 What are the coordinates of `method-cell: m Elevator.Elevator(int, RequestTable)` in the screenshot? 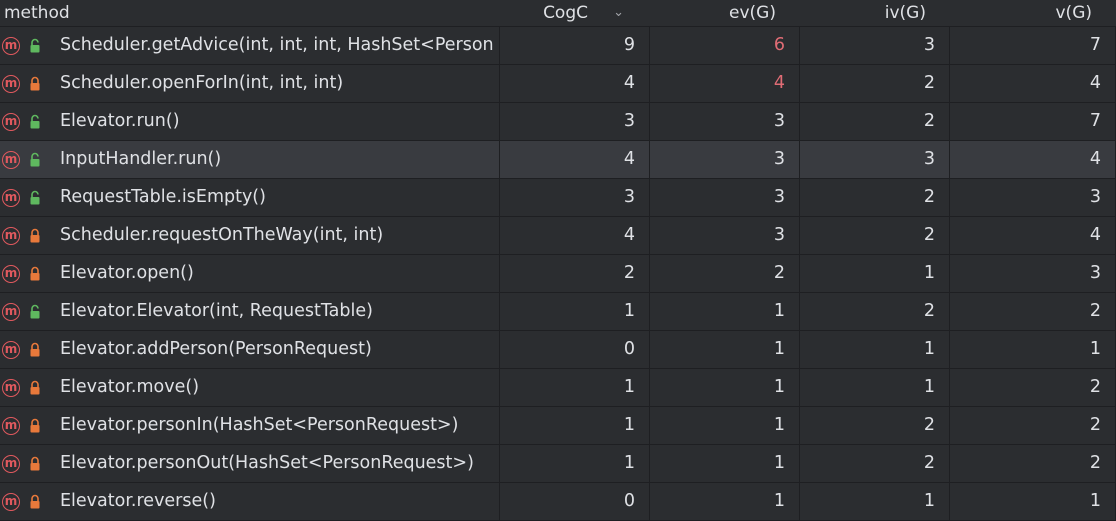 It's located at (250, 312).